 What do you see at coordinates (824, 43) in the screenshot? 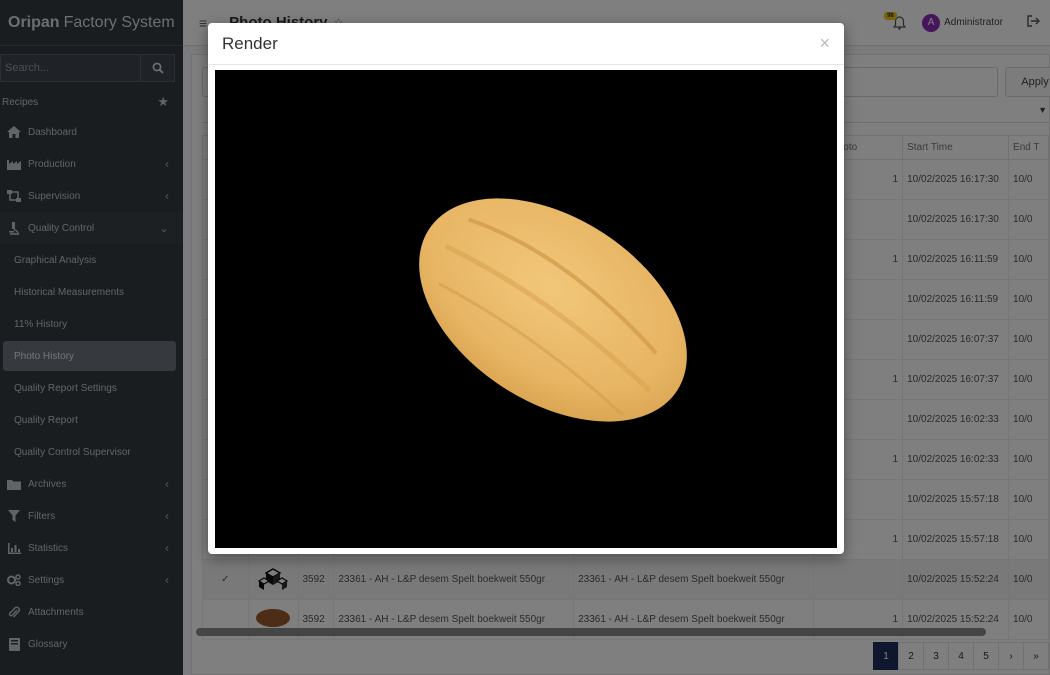
I see `close-icon: ×` at bounding box center [824, 43].